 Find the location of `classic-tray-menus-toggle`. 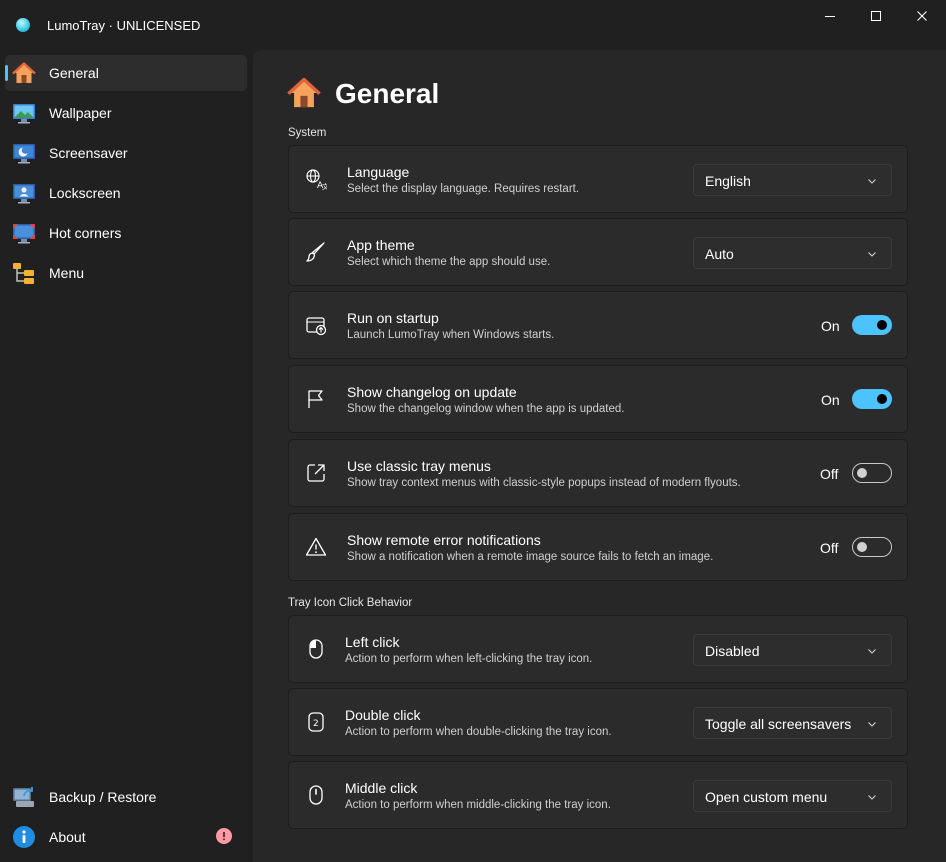

classic-tray-menus-toggle is located at coordinates (872, 473).